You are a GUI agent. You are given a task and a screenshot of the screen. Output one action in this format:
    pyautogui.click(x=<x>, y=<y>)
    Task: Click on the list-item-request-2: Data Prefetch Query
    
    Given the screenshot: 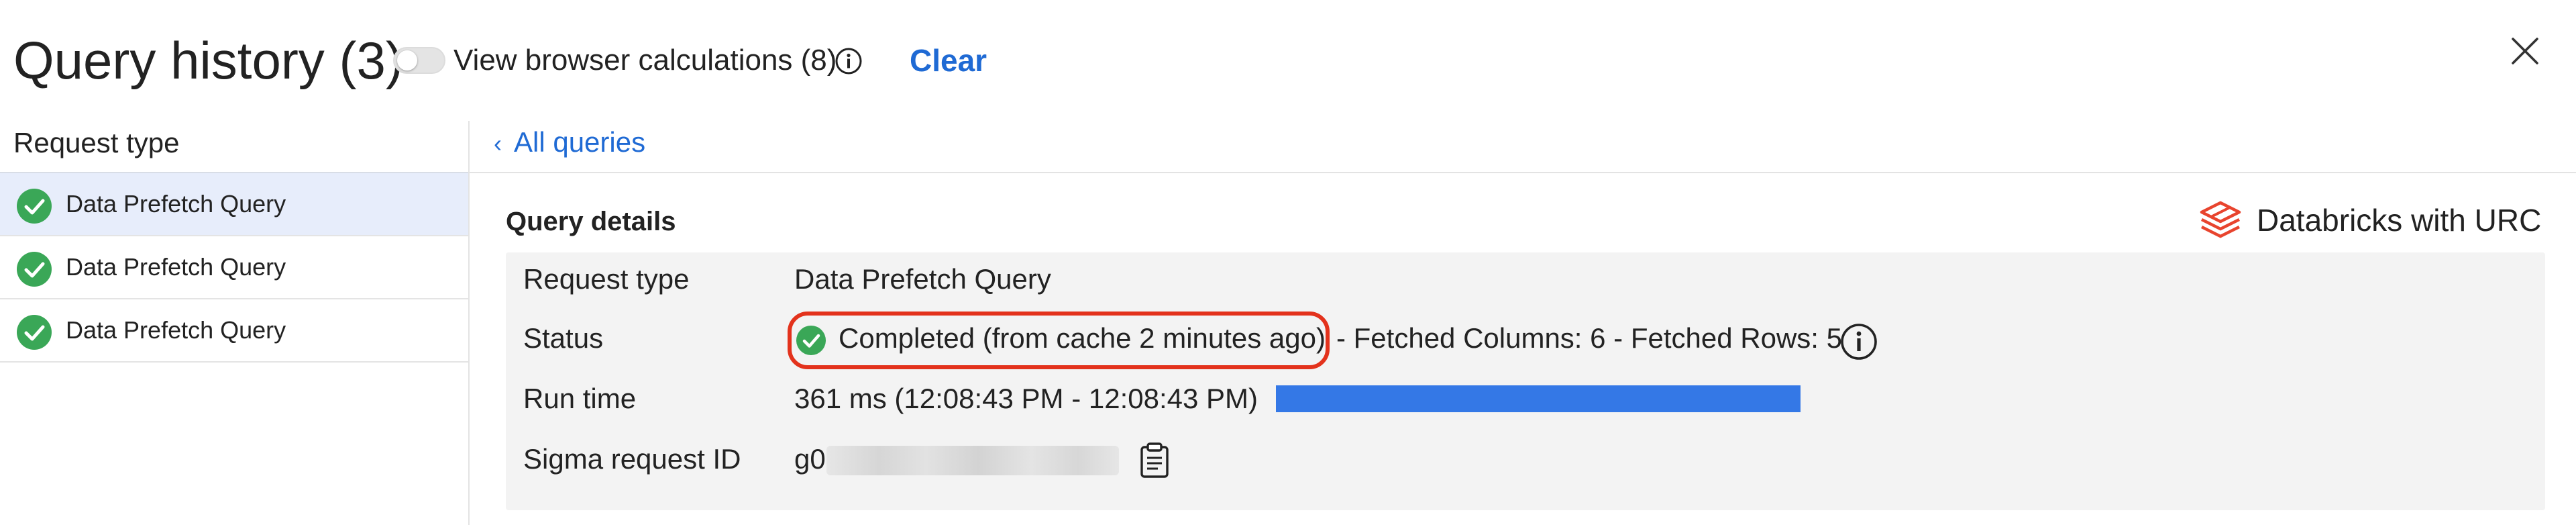 What is the action you would take?
    pyautogui.click(x=234, y=267)
    